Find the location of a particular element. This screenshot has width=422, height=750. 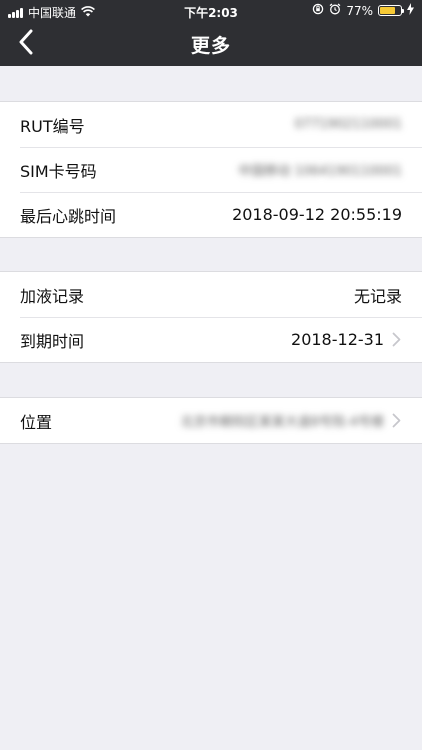

rut-number-label: RUT编号 is located at coordinates (52, 126).